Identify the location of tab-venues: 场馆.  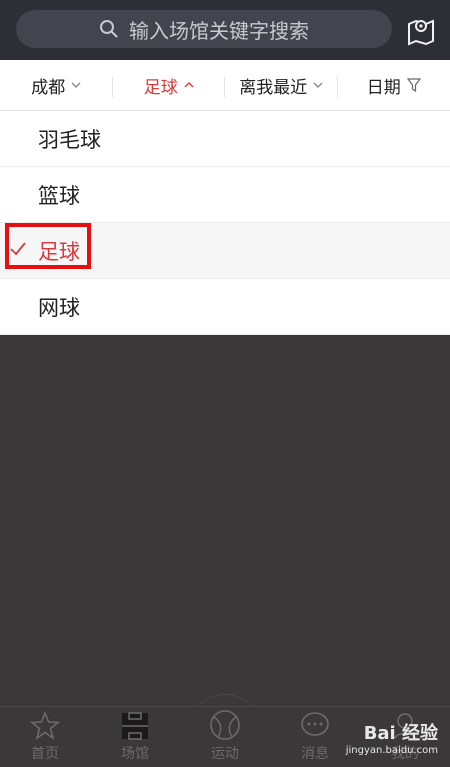
(135, 737).